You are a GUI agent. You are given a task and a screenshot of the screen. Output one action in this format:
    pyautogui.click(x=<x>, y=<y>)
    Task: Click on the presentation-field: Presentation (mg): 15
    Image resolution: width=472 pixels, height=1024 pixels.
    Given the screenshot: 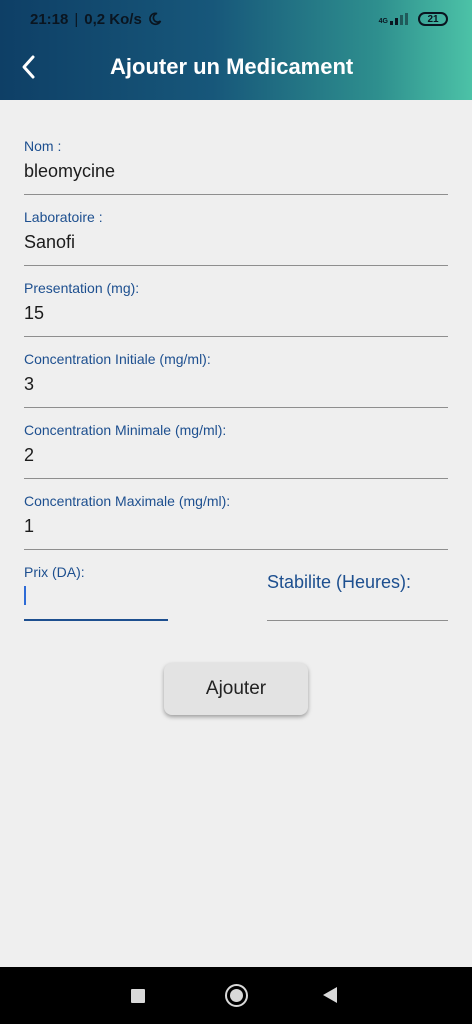 What is the action you would take?
    pyautogui.click(x=236, y=308)
    